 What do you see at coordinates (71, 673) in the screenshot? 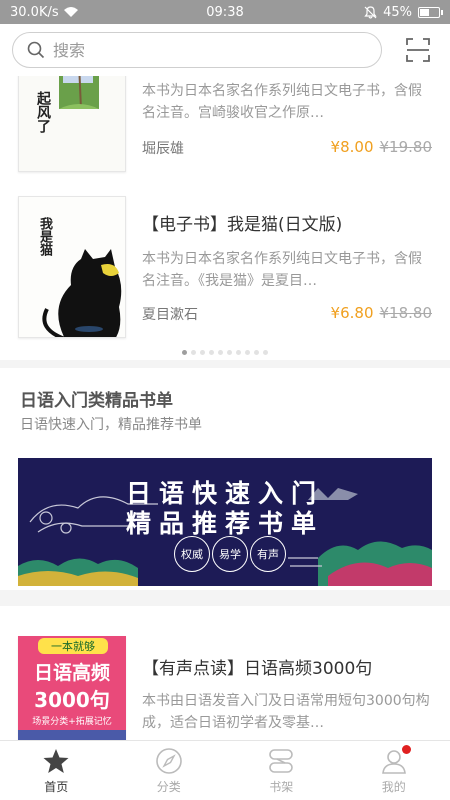
I see `cover-title: 日语高频` at bounding box center [71, 673].